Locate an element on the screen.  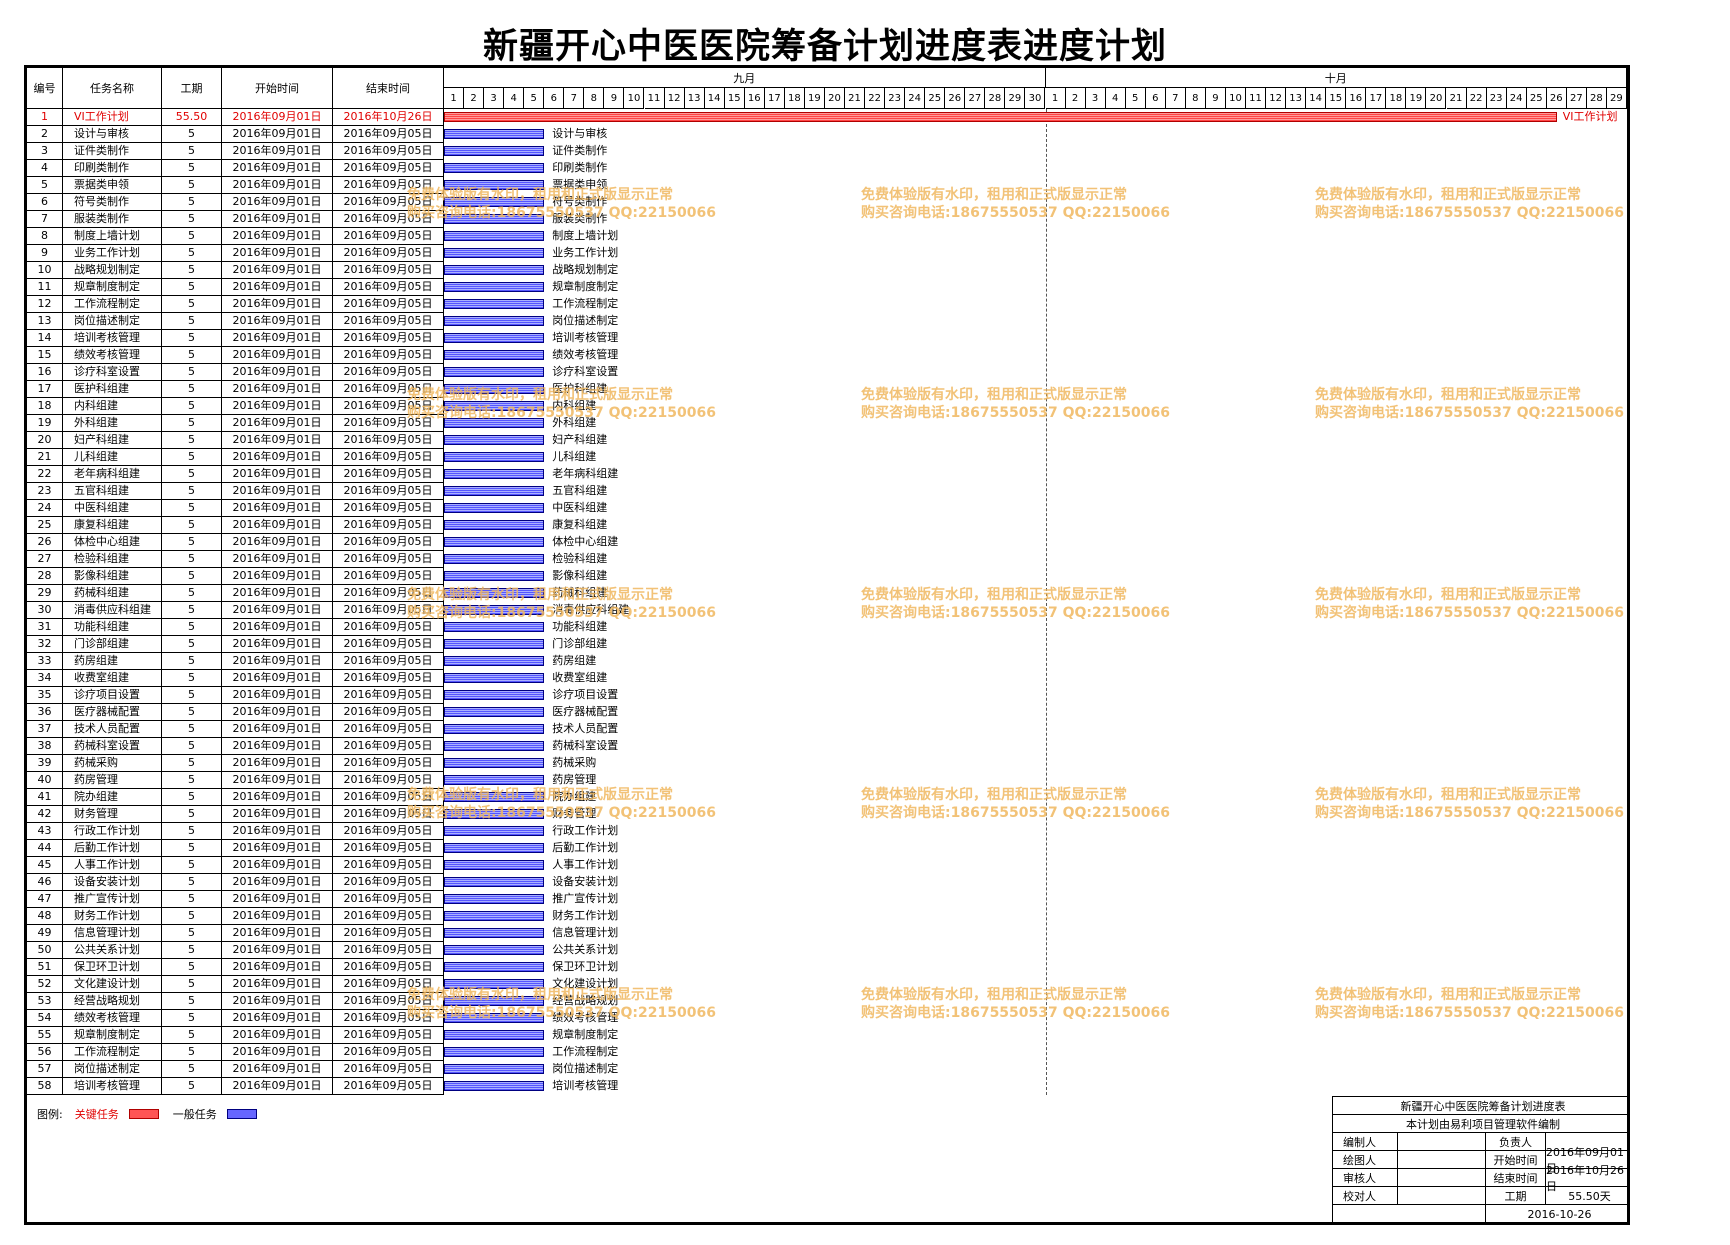
info-end-label: 结束时间 is located at coordinates (1516, 1178).